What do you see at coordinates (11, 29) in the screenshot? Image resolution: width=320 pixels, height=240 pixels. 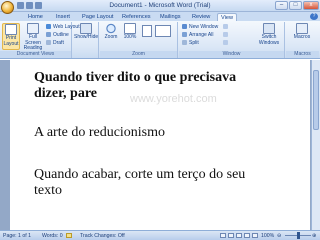 I see `print-layout-icon` at bounding box center [11, 29].